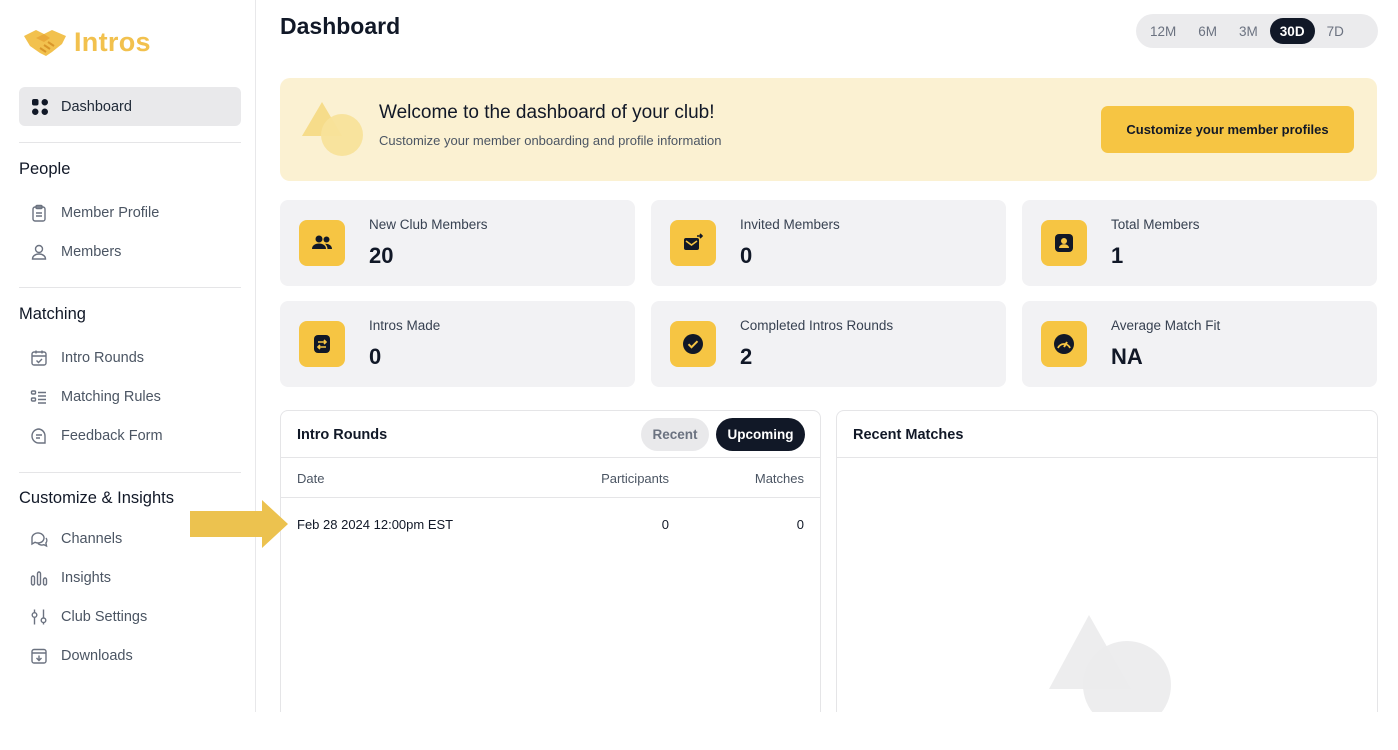 This screenshot has width=1398, height=750. What do you see at coordinates (675, 434) in the screenshot?
I see `tab-recent: Recent` at bounding box center [675, 434].